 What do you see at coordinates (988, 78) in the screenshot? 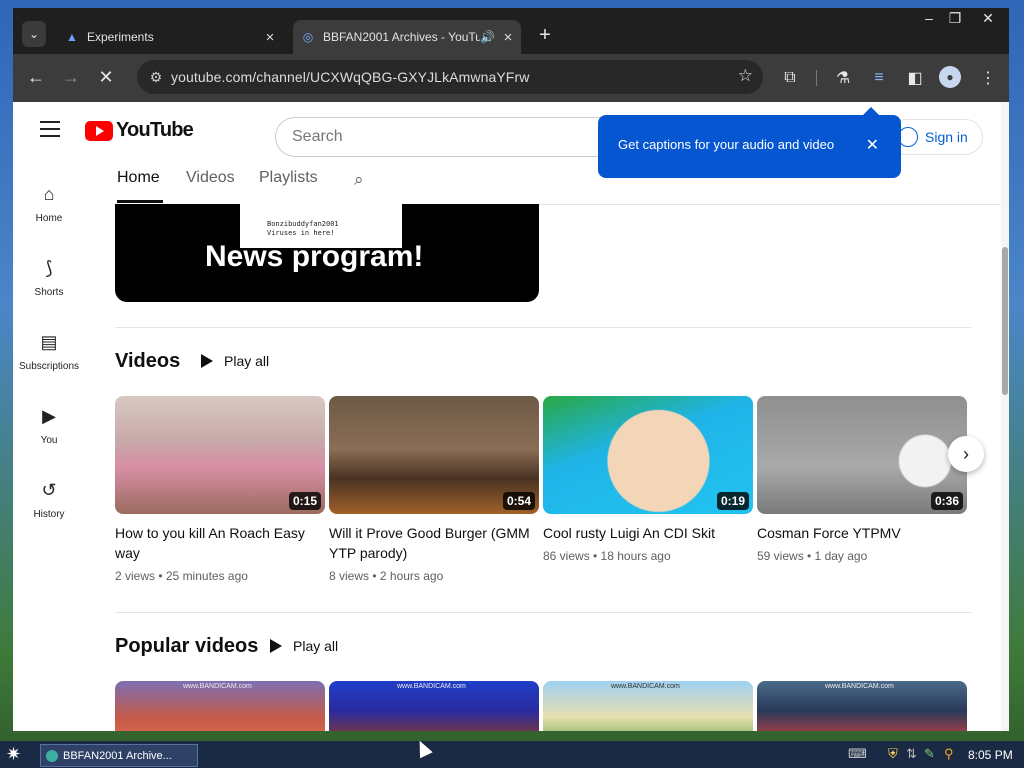
I see `menu-kebab-icon: ⋮` at bounding box center [988, 78].